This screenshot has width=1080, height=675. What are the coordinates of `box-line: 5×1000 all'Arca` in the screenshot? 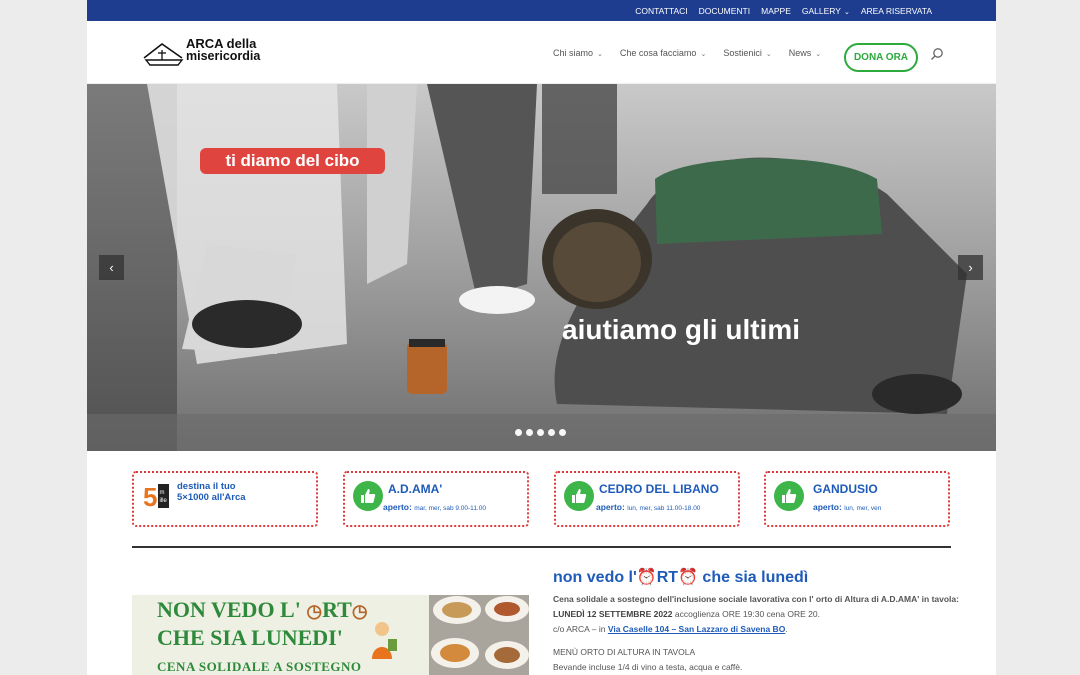 It's located at (211, 497).